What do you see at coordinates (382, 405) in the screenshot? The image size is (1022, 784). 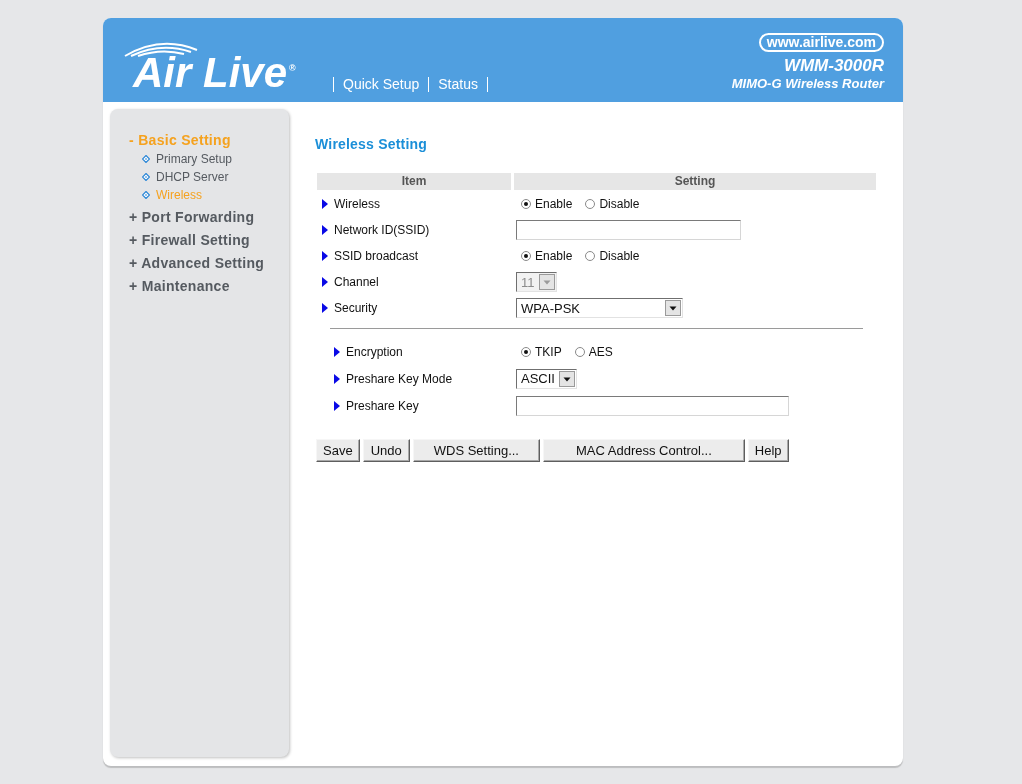 I see `field-label: Preshare Key` at bounding box center [382, 405].